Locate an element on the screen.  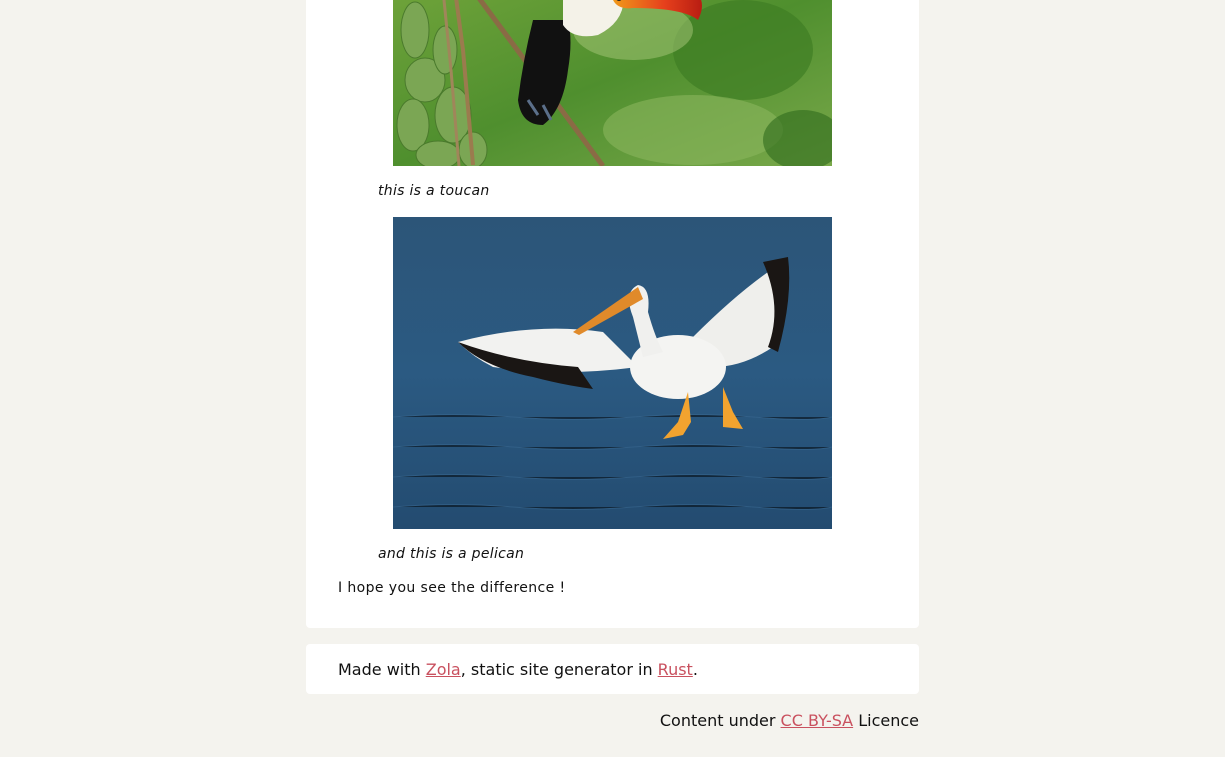
toucan-caption: this is a toucan is located at coordinates (434, 191).